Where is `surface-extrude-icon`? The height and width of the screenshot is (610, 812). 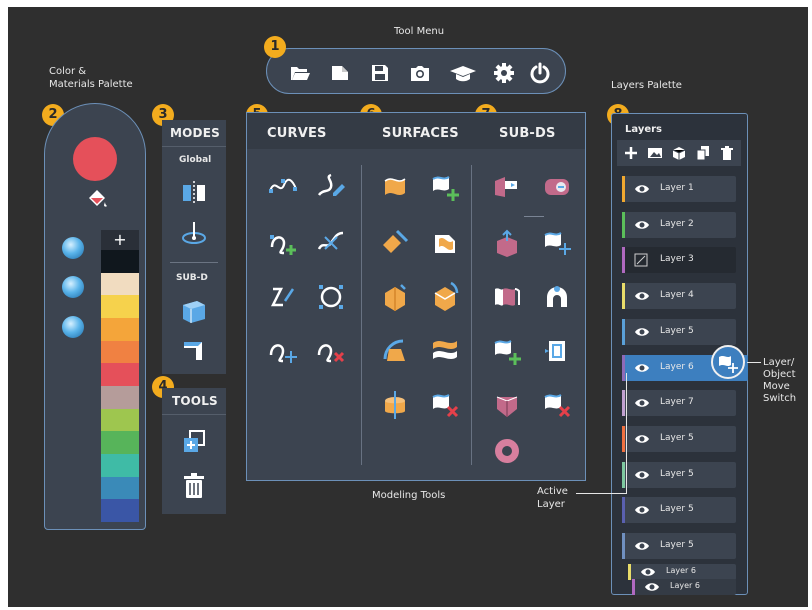
surface-extrude-icon is located at coordinates (395, 297).